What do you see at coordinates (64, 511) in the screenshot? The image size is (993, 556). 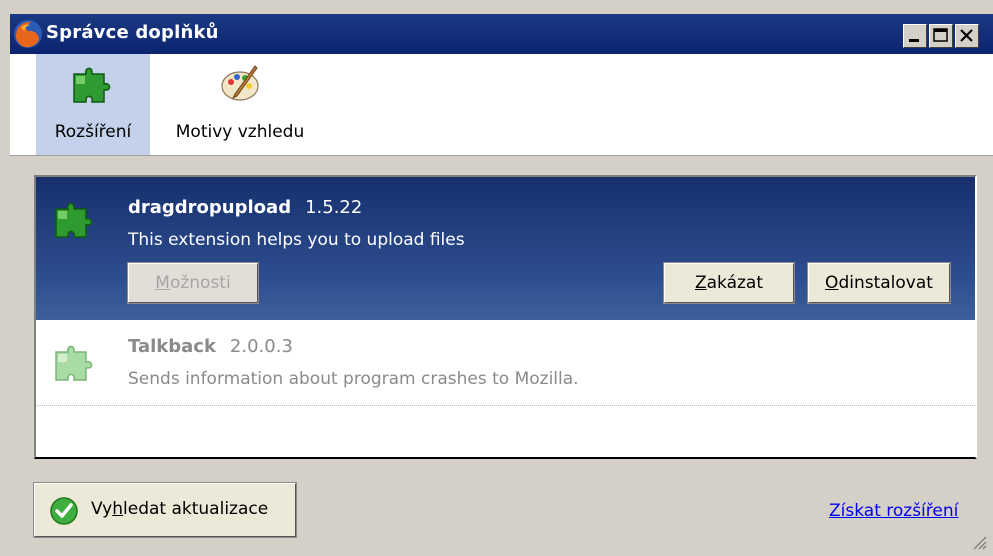 I see `checkmark-icon` at bounding box center [64, 511].